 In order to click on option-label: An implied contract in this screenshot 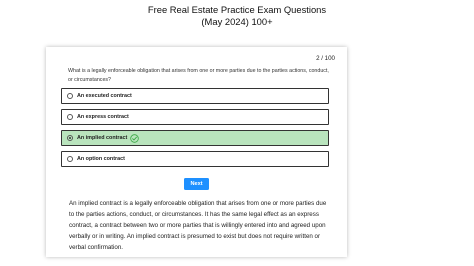, I will do `click(102, 138)`.